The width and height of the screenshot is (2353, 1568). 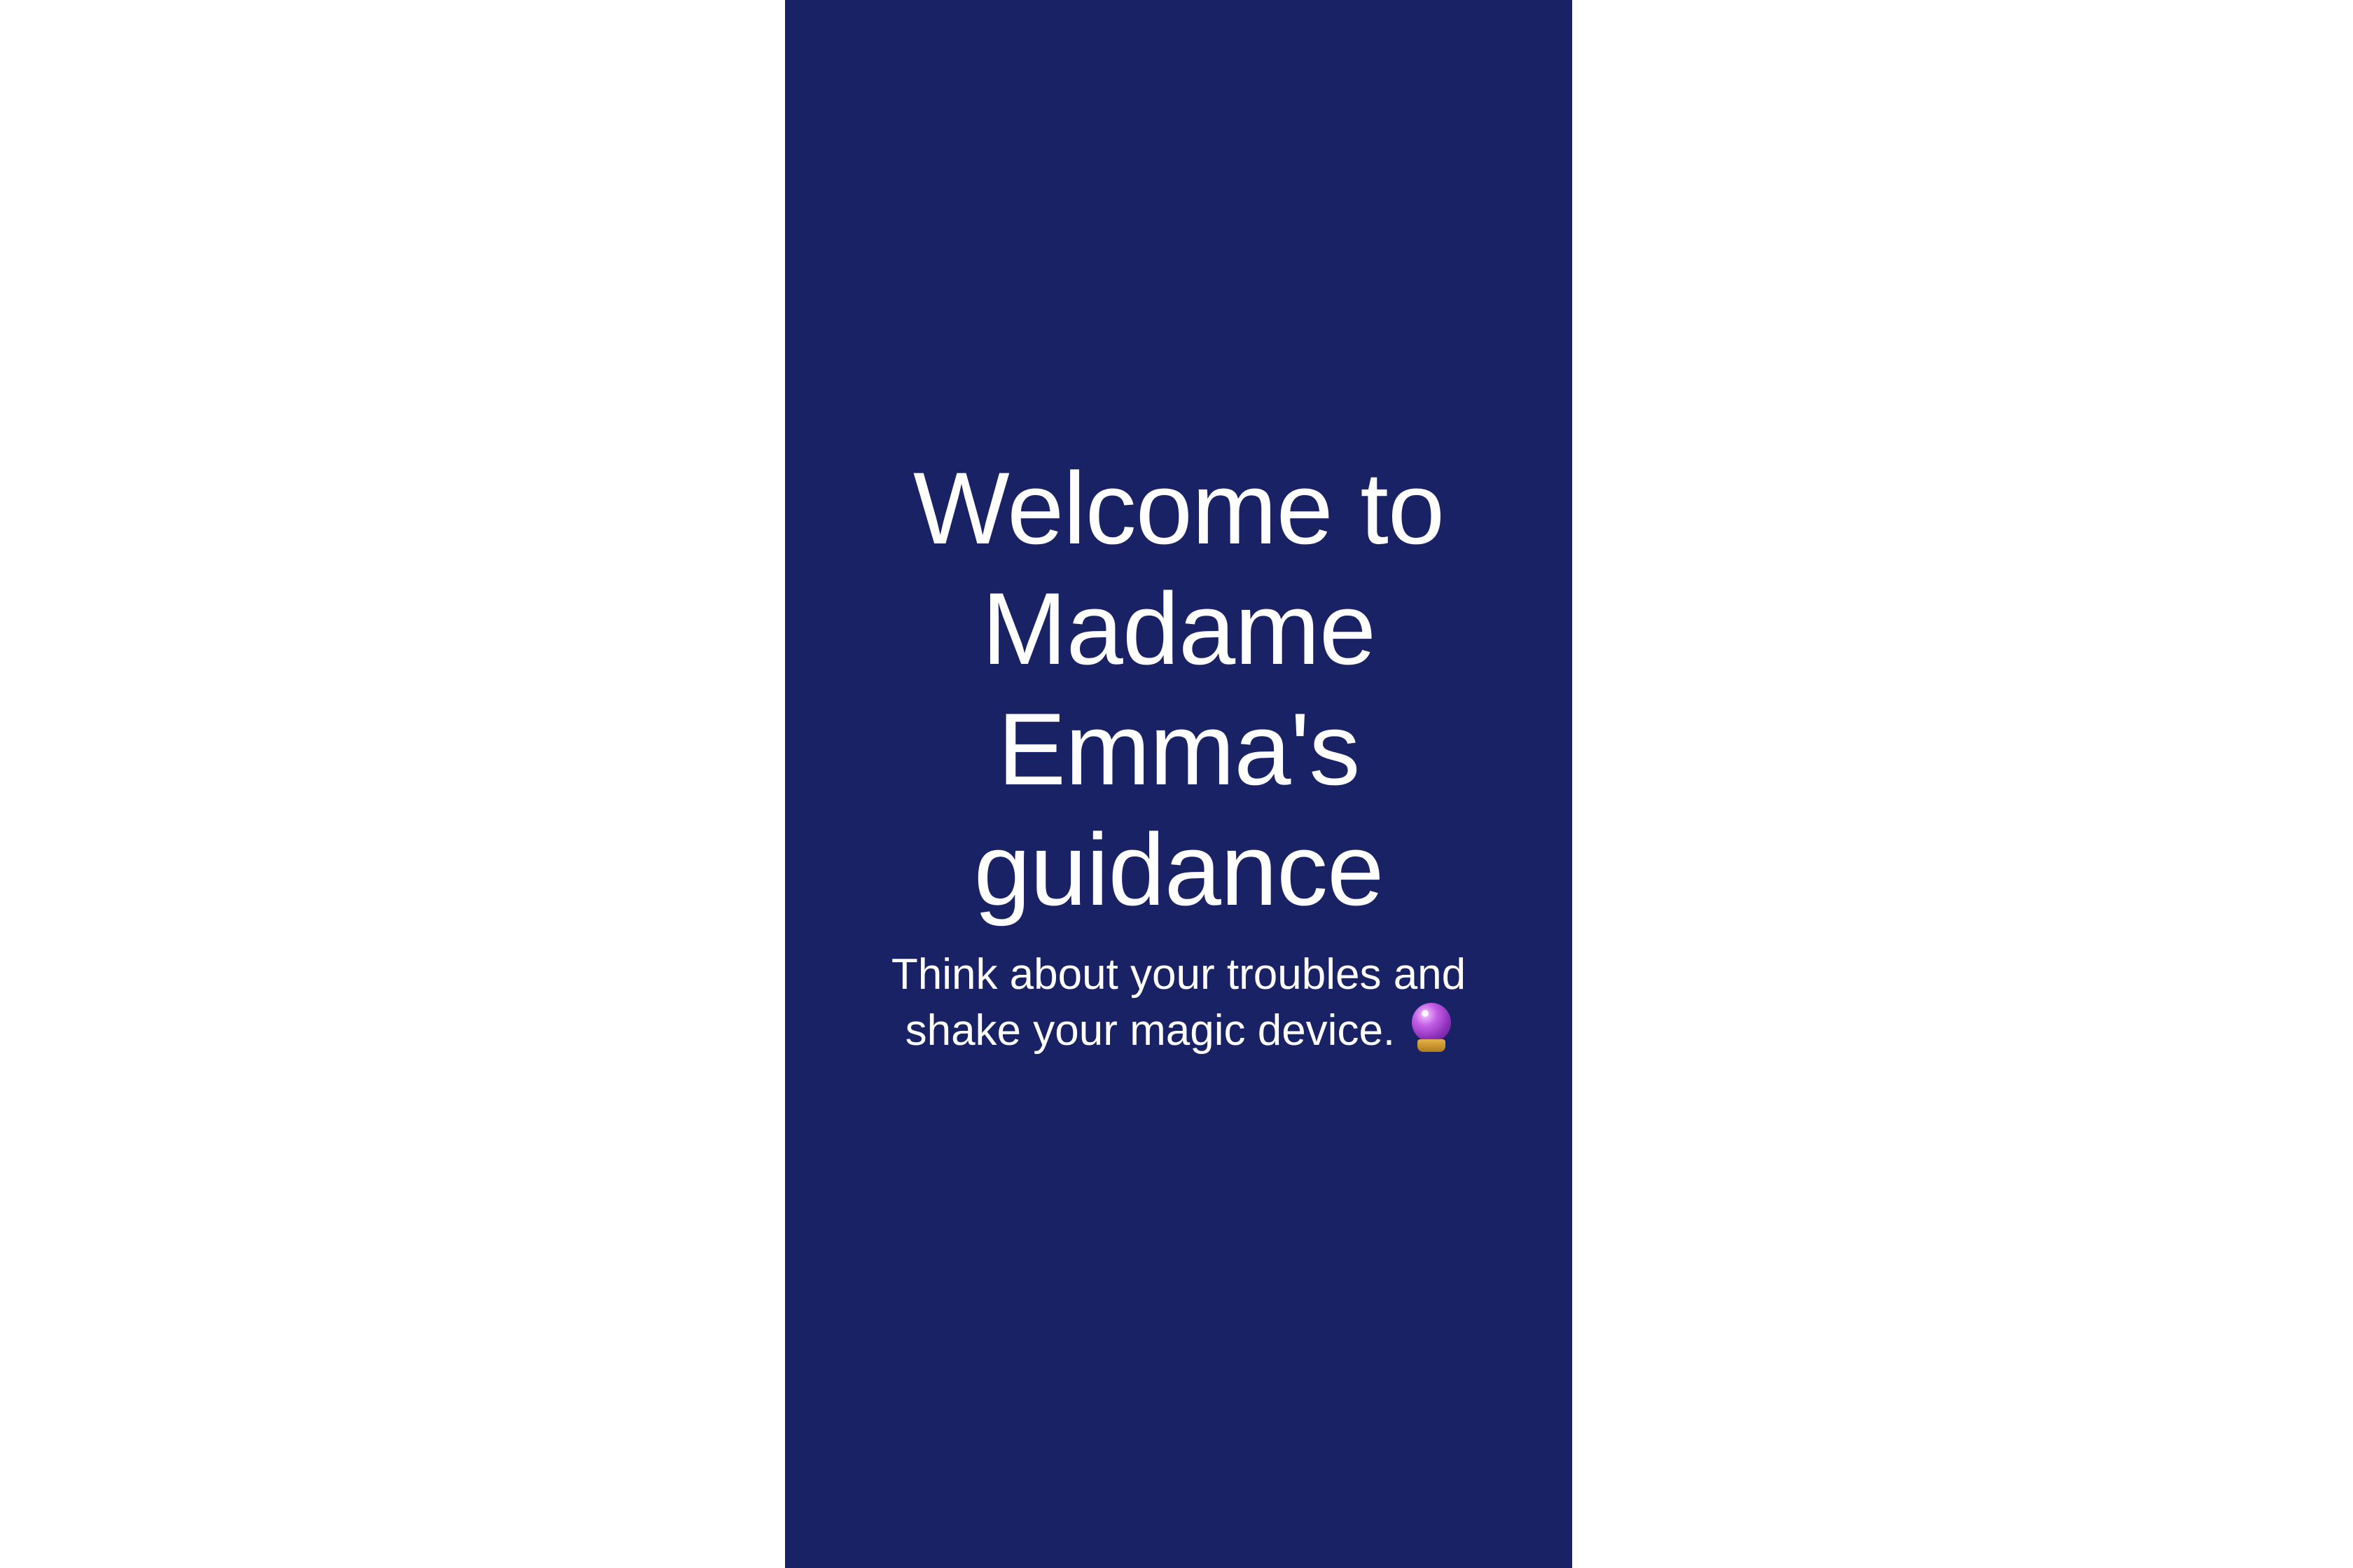 I want to click on welcome-title: Welcome to Madame Emma's guidance, so click(x=1178, y=689).